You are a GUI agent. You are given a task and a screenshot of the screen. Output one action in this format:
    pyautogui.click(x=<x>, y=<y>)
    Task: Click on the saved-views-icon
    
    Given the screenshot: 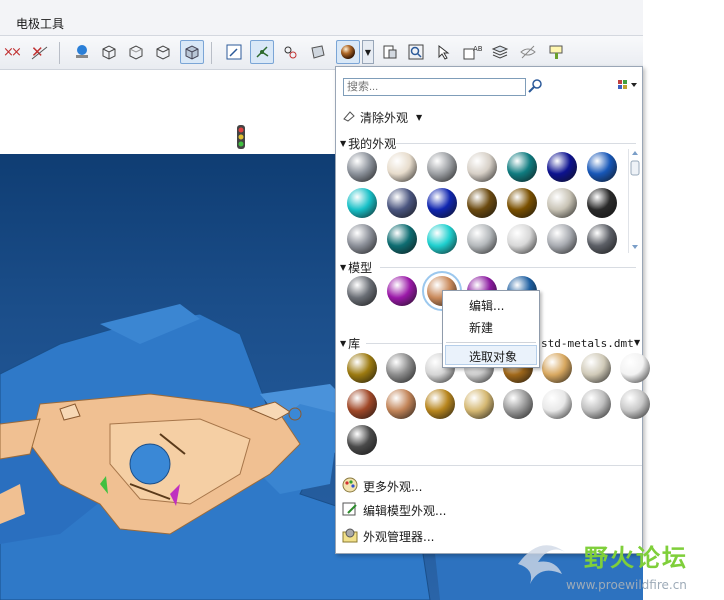 What is the action you would take?
    pyautogui.click(x=318, y=52)
    